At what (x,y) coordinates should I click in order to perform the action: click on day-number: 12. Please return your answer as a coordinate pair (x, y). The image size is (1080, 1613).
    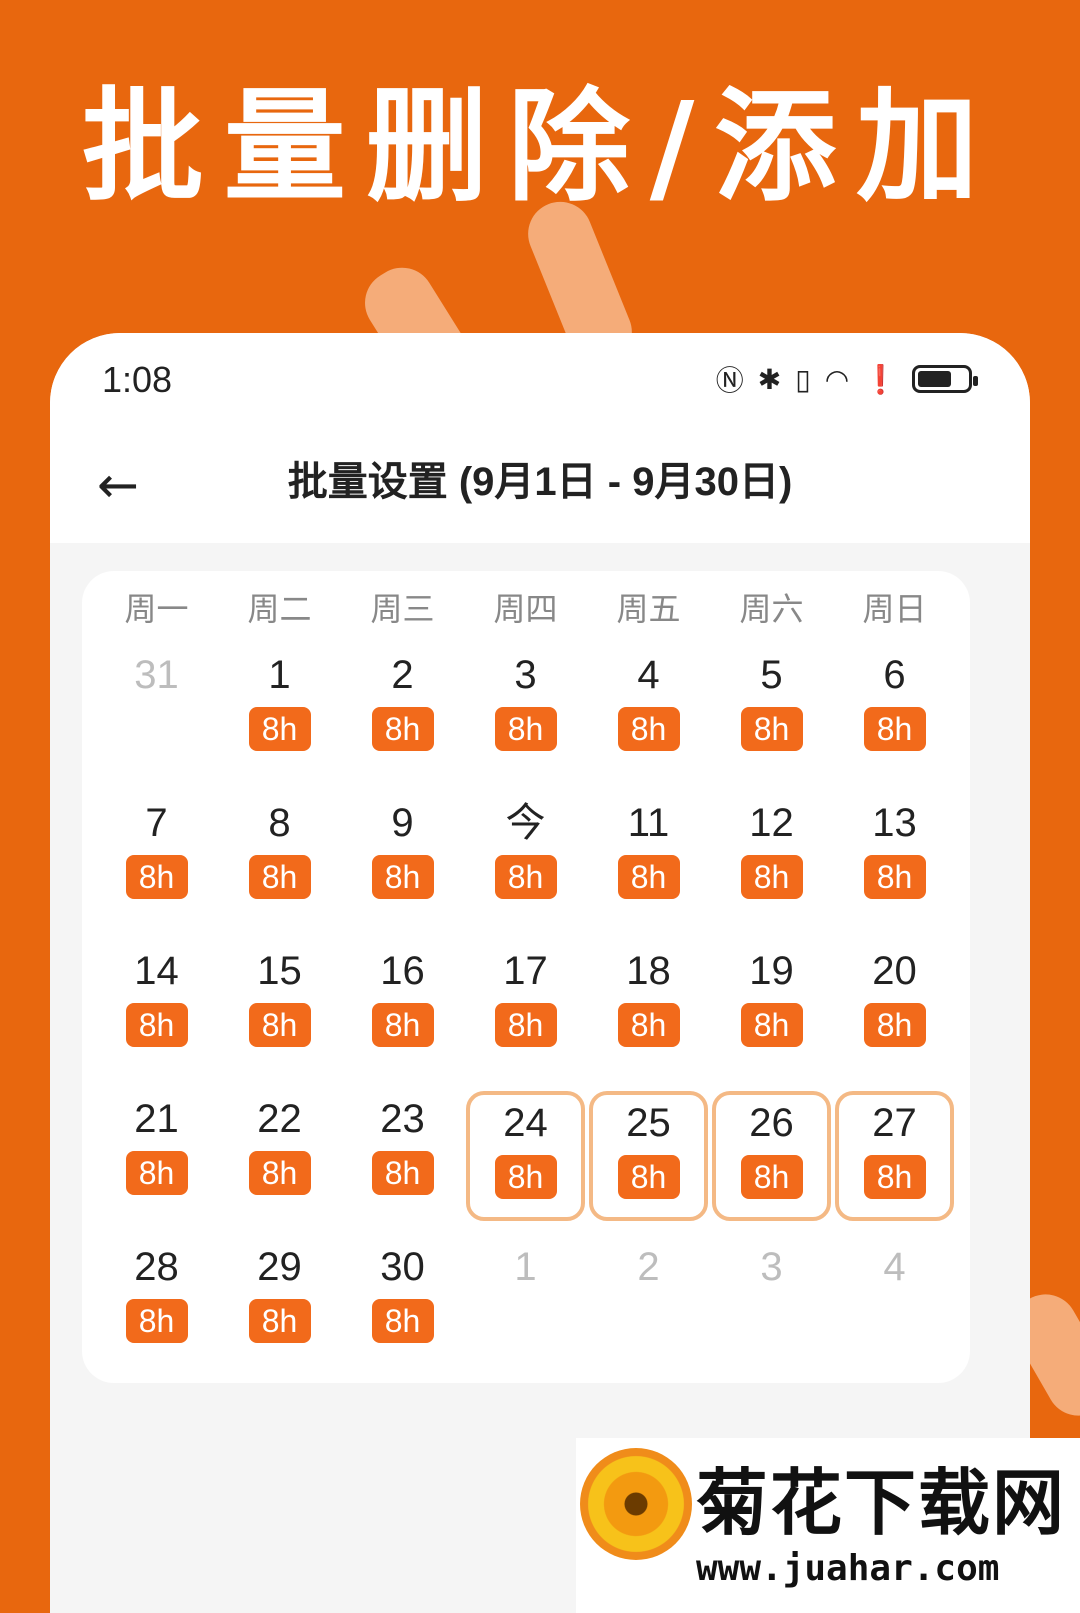
    Looking at the image, I should click on (771, 823).